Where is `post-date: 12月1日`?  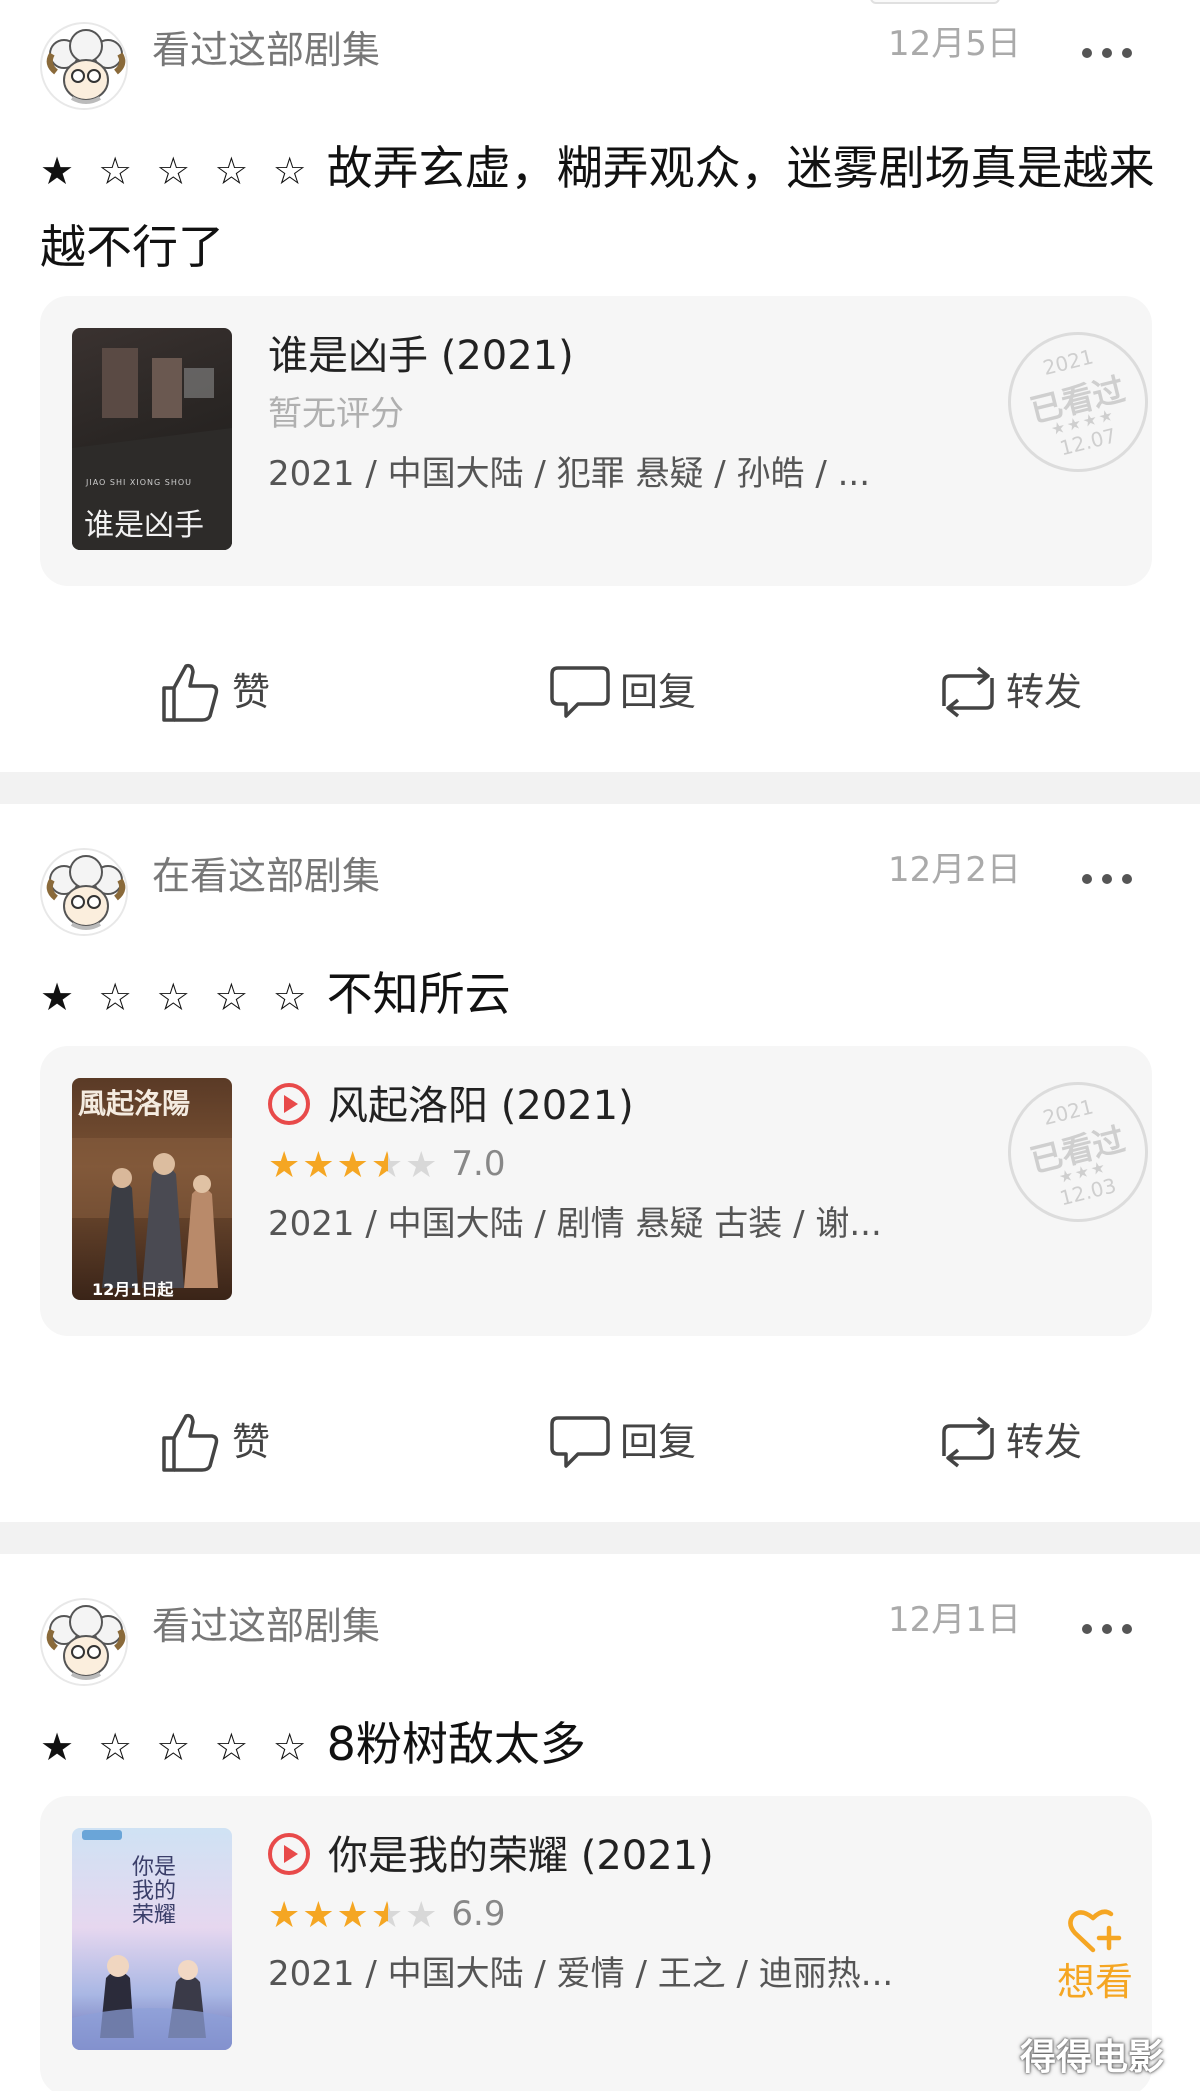
post-date: 12月1日 is located at coordinates (954, 1620).